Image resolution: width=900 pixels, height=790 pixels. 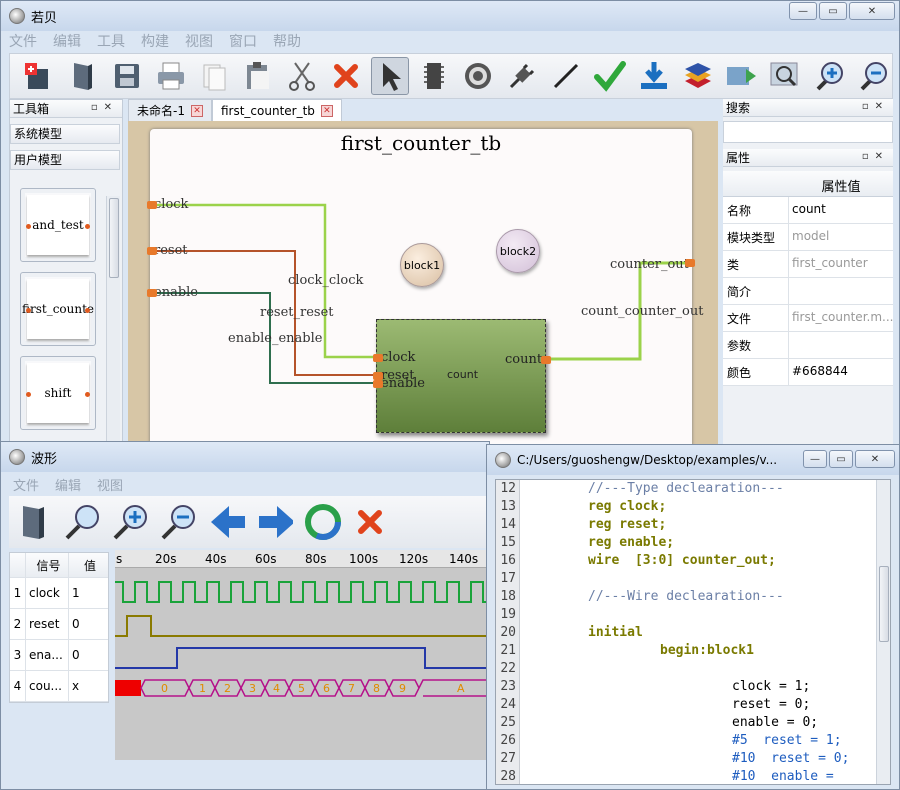 I want to click on prop-row-class: 类 first_counter, so click(x=808, y=264).